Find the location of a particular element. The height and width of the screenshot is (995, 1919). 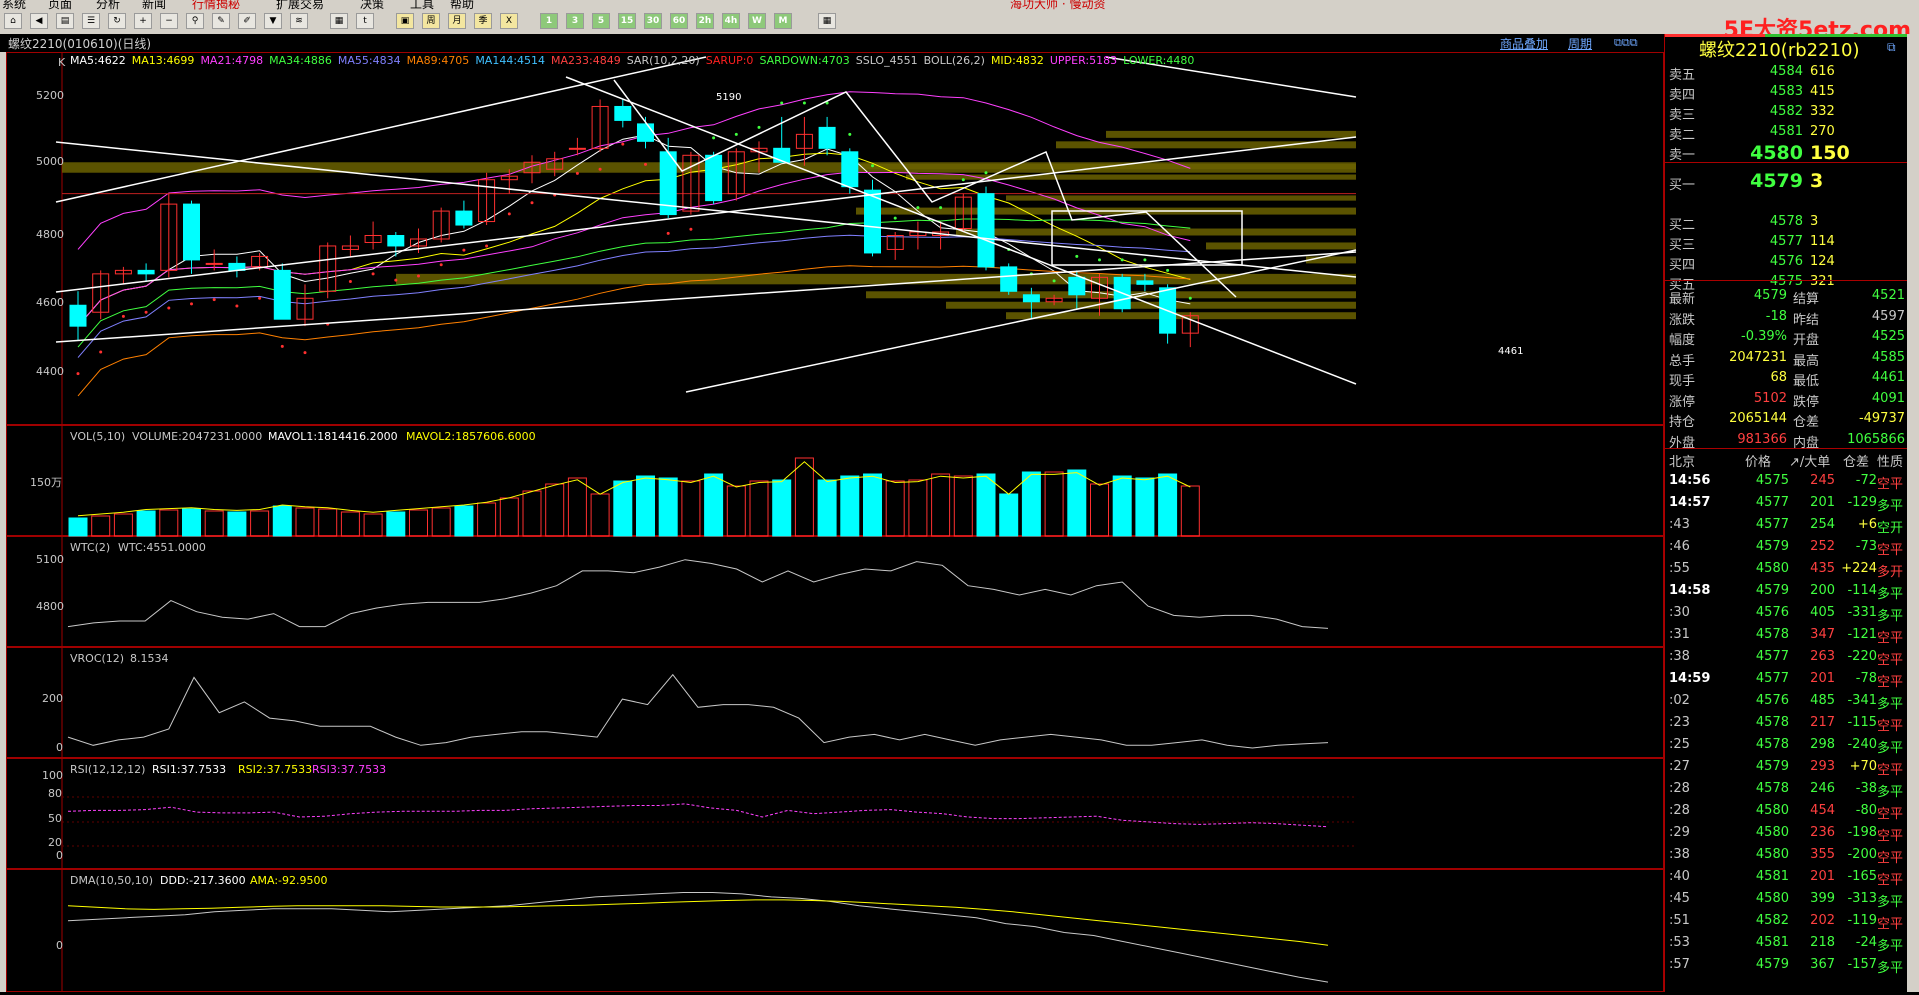

grid-icon: ▦ is located at coordinates (827, 21).